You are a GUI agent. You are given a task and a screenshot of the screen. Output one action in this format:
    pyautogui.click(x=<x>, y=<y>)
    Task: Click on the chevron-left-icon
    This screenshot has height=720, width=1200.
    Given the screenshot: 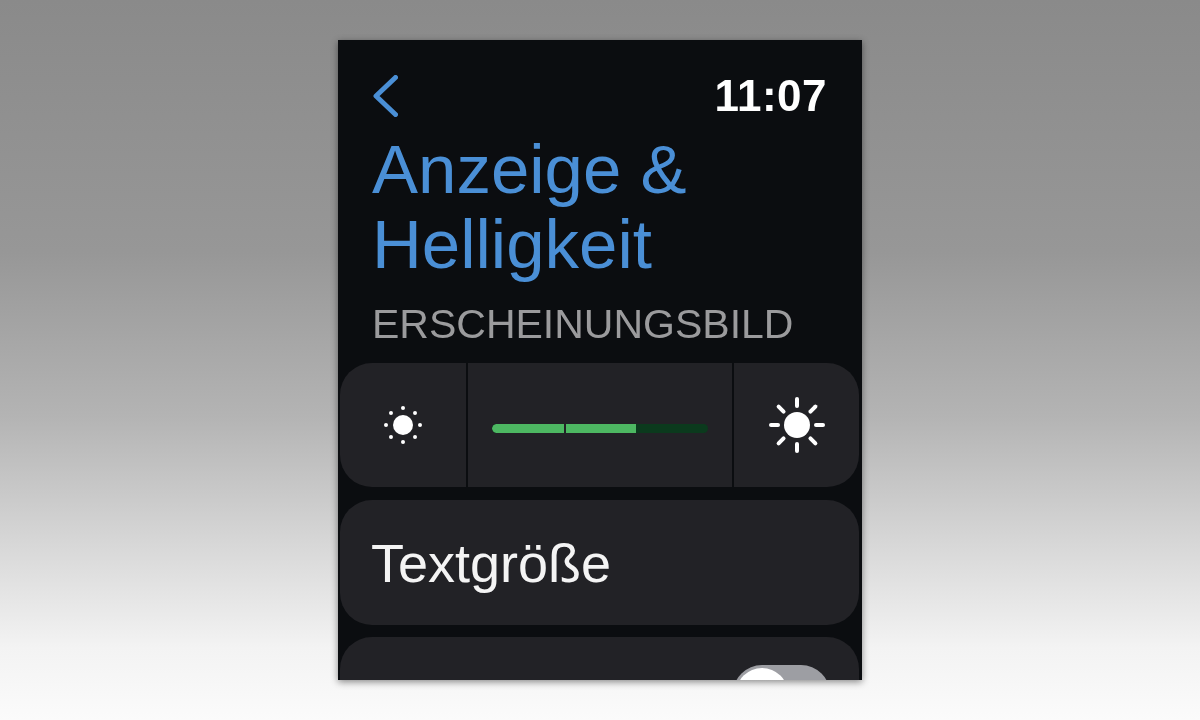 What is the action you would take?
    pyautogui.click(x=385, y=96)
    